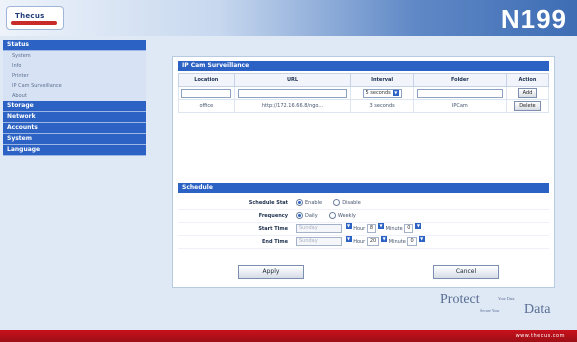  I want to click on end-time-label: End Time, so click(274, 242).